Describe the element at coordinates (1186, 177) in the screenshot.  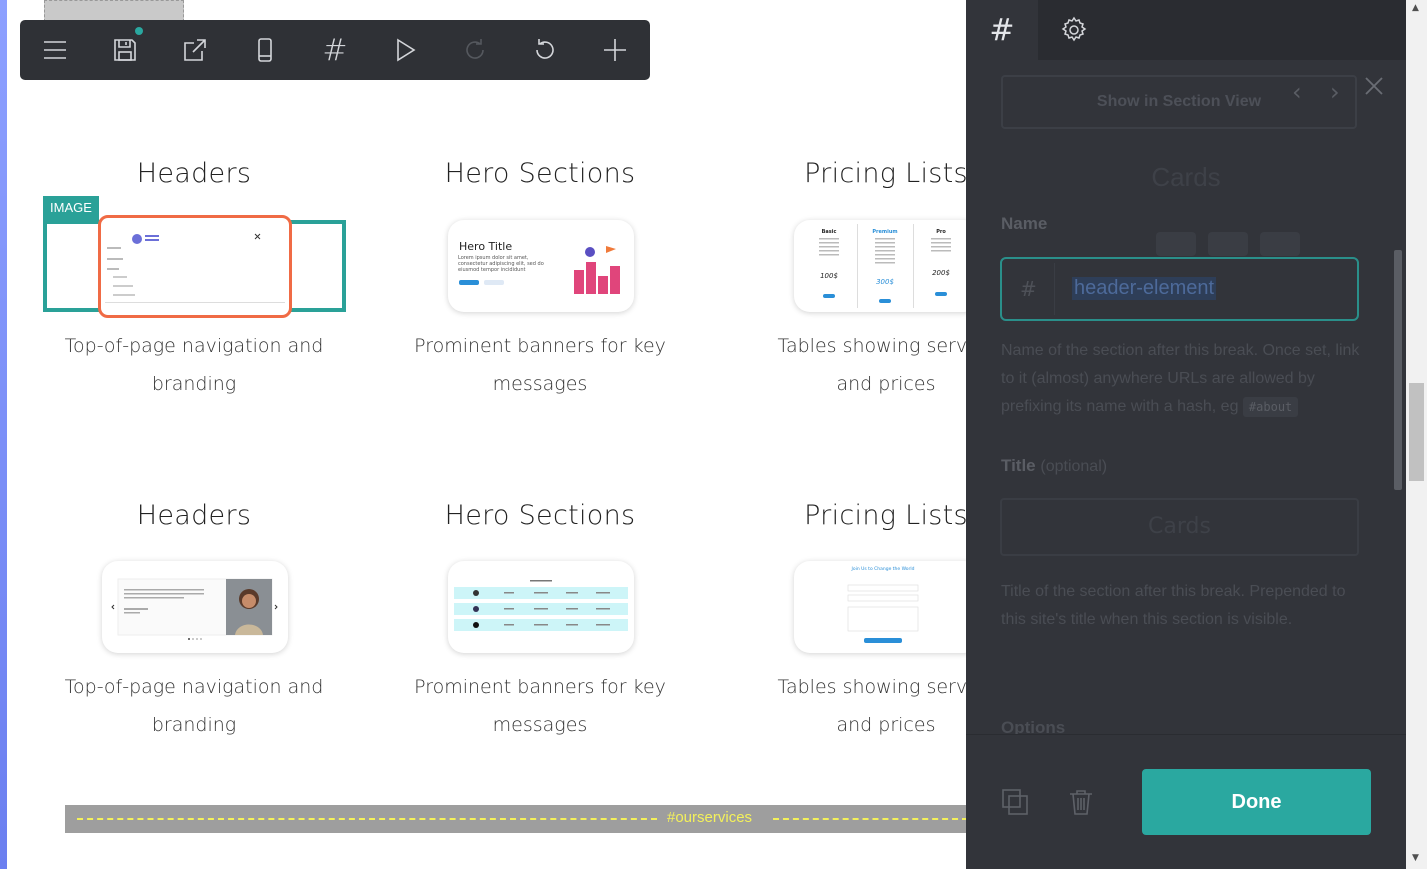
I see `ghost-section-heading: Cards` at that location.